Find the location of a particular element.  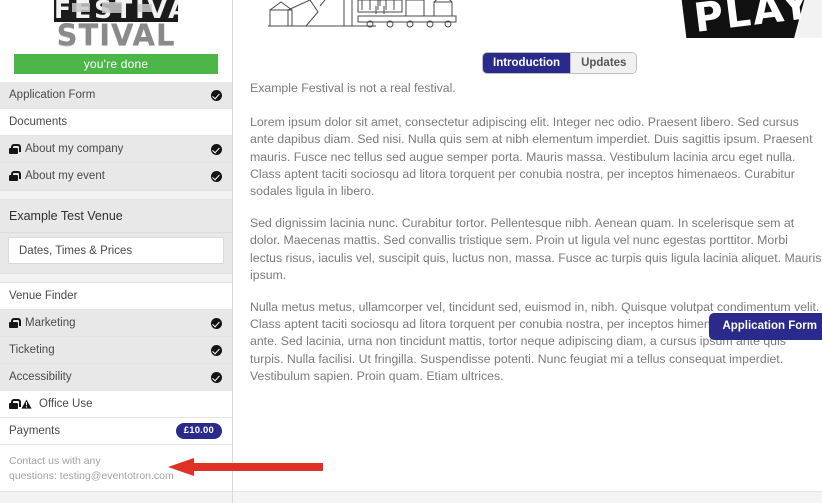

status-banner: you're done is located at coordinates (116, 64).